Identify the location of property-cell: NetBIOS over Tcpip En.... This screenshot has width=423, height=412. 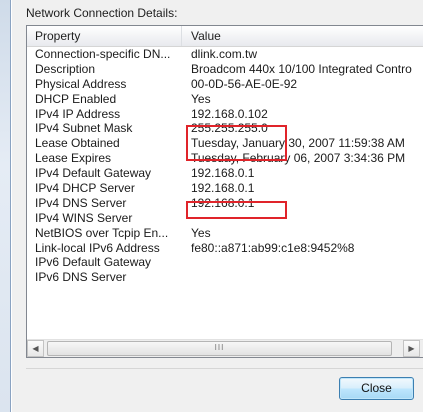
(102, 232).